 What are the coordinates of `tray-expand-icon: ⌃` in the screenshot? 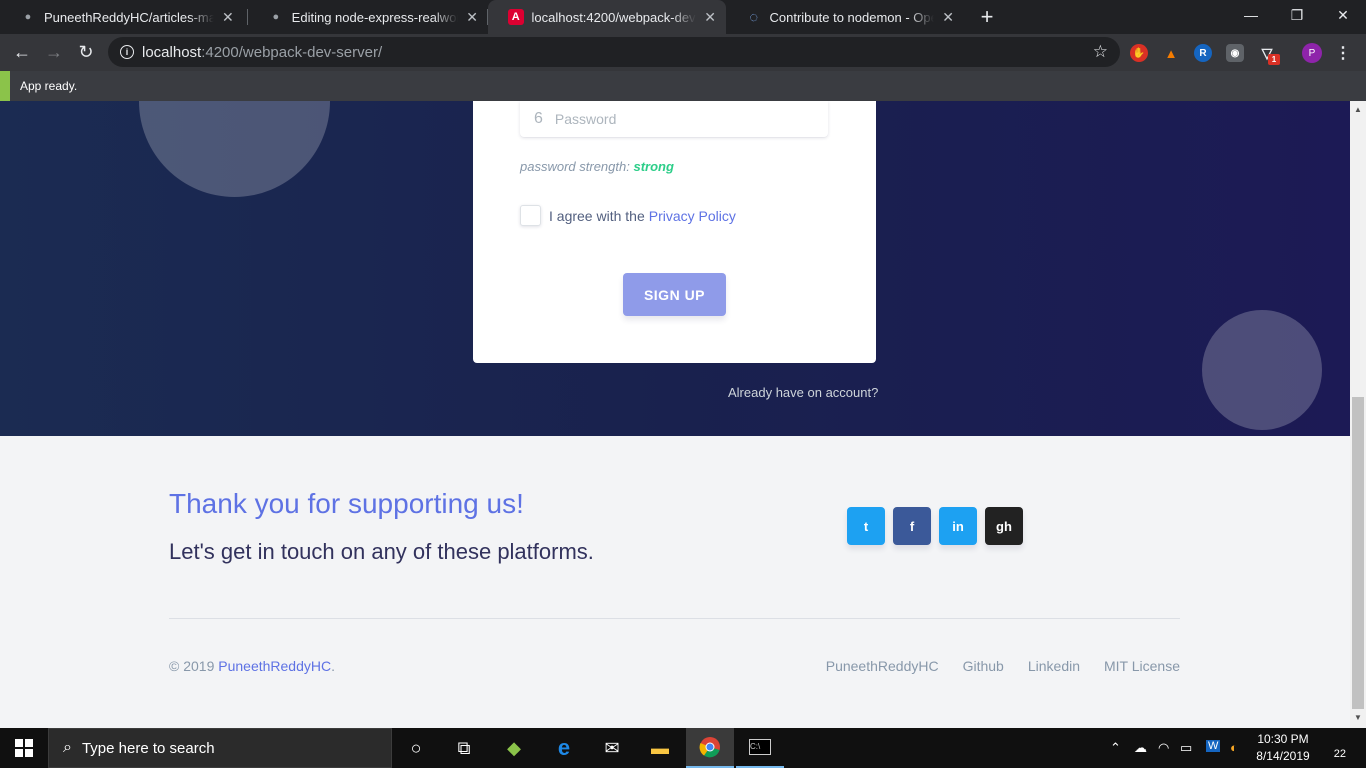 It's located at (1115, 748).